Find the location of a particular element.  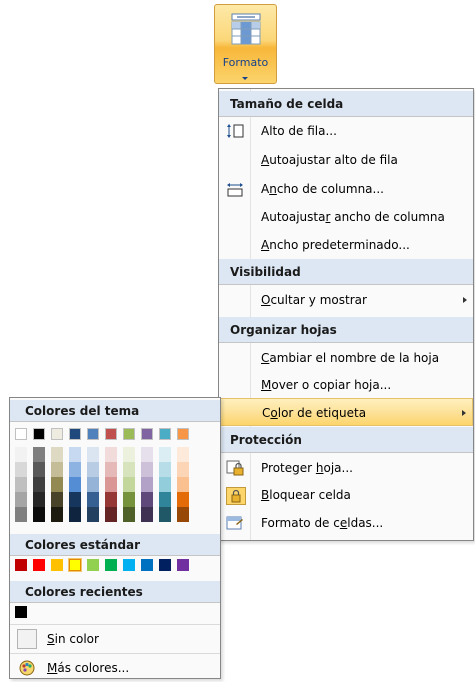

no-color-swatch-icon is located at coordinates (27, 639).